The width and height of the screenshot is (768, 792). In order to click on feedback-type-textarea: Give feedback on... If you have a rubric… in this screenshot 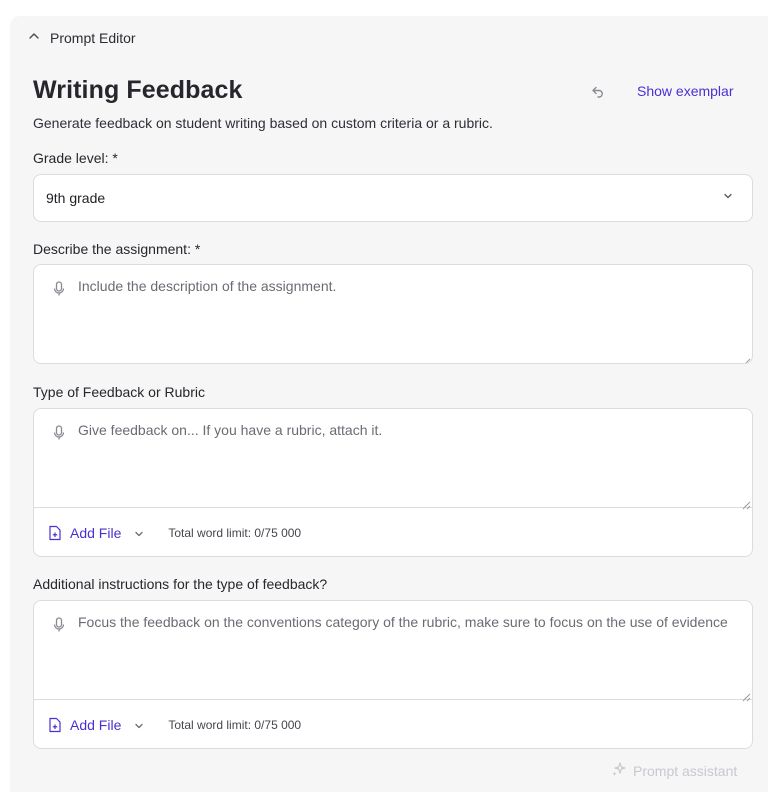, I will do `click(393, 459)`.